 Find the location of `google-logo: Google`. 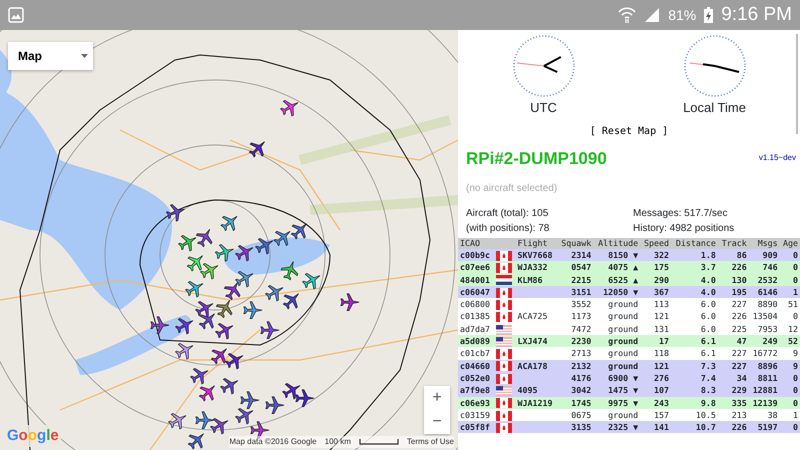

google-logo: Google is located at coordinates (33, 435).